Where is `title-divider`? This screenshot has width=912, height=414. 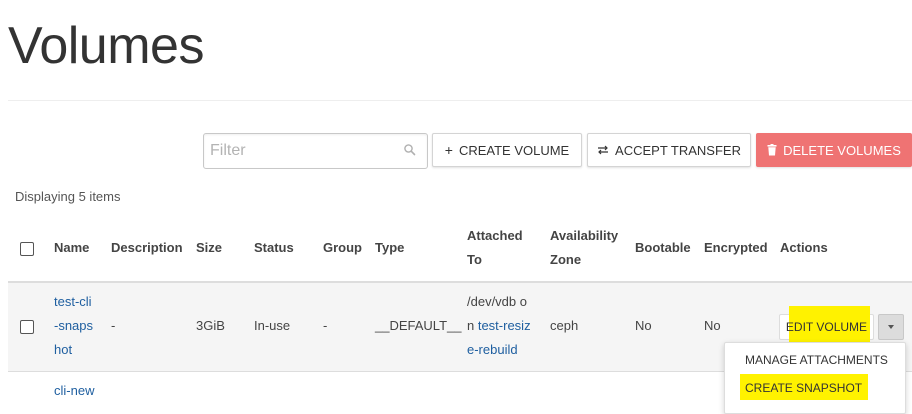
title-divider is located at coordinates (460, 100).